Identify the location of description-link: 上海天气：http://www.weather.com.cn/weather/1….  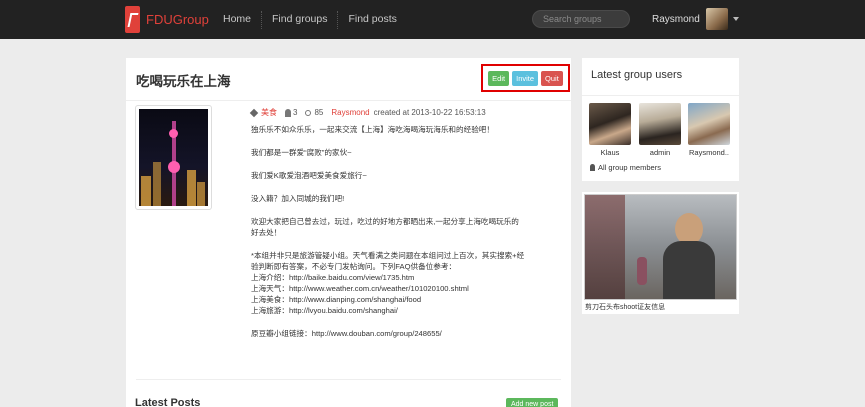
(403, 288).